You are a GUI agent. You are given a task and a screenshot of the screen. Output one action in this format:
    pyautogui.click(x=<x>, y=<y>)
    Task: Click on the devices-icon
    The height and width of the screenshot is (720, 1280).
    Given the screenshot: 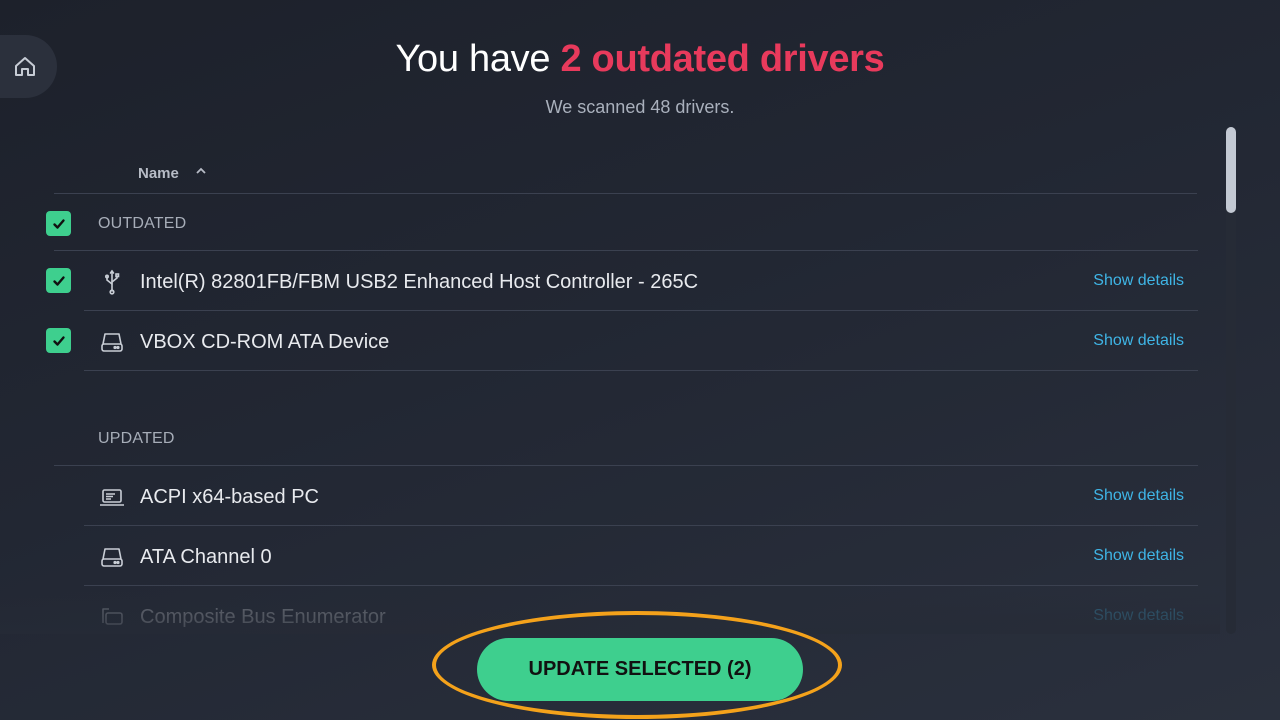 What is the action you would take?
    pyautogui.click(x=112, y=616)
    